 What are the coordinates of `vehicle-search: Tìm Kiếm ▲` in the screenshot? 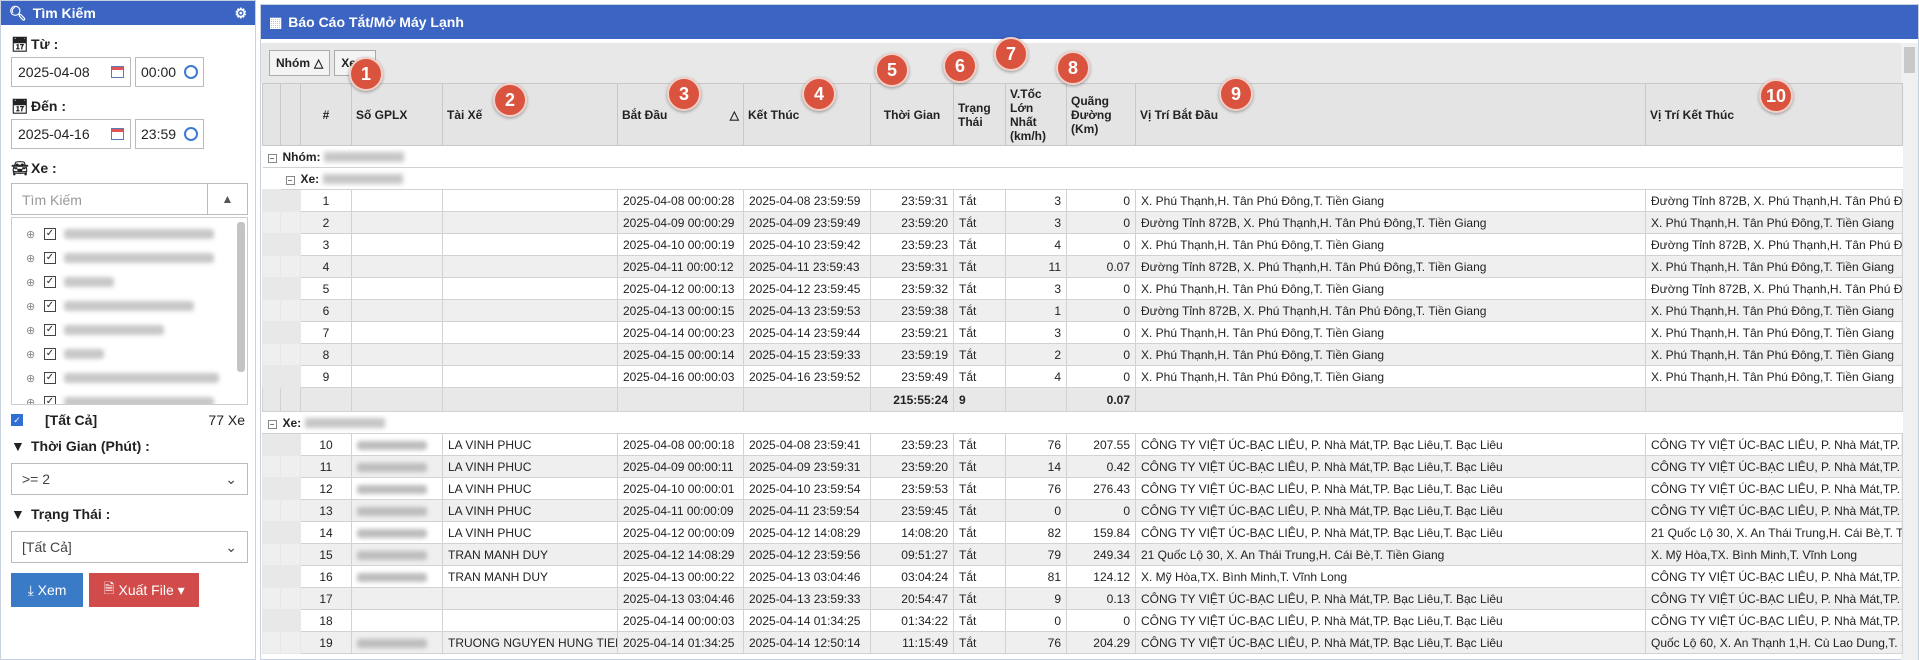 It's located at (129, 199).